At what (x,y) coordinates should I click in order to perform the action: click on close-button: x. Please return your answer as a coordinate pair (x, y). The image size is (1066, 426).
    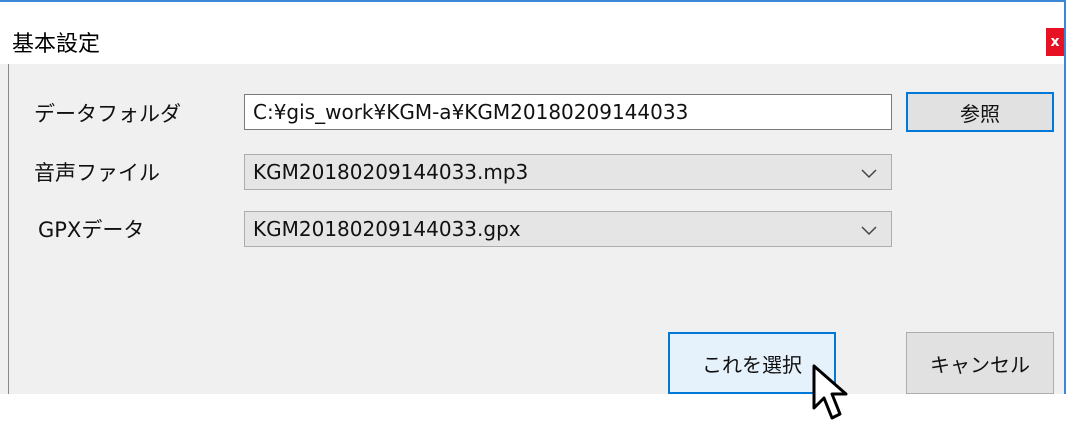
    Looking at the image, I should click on (1055, 42).